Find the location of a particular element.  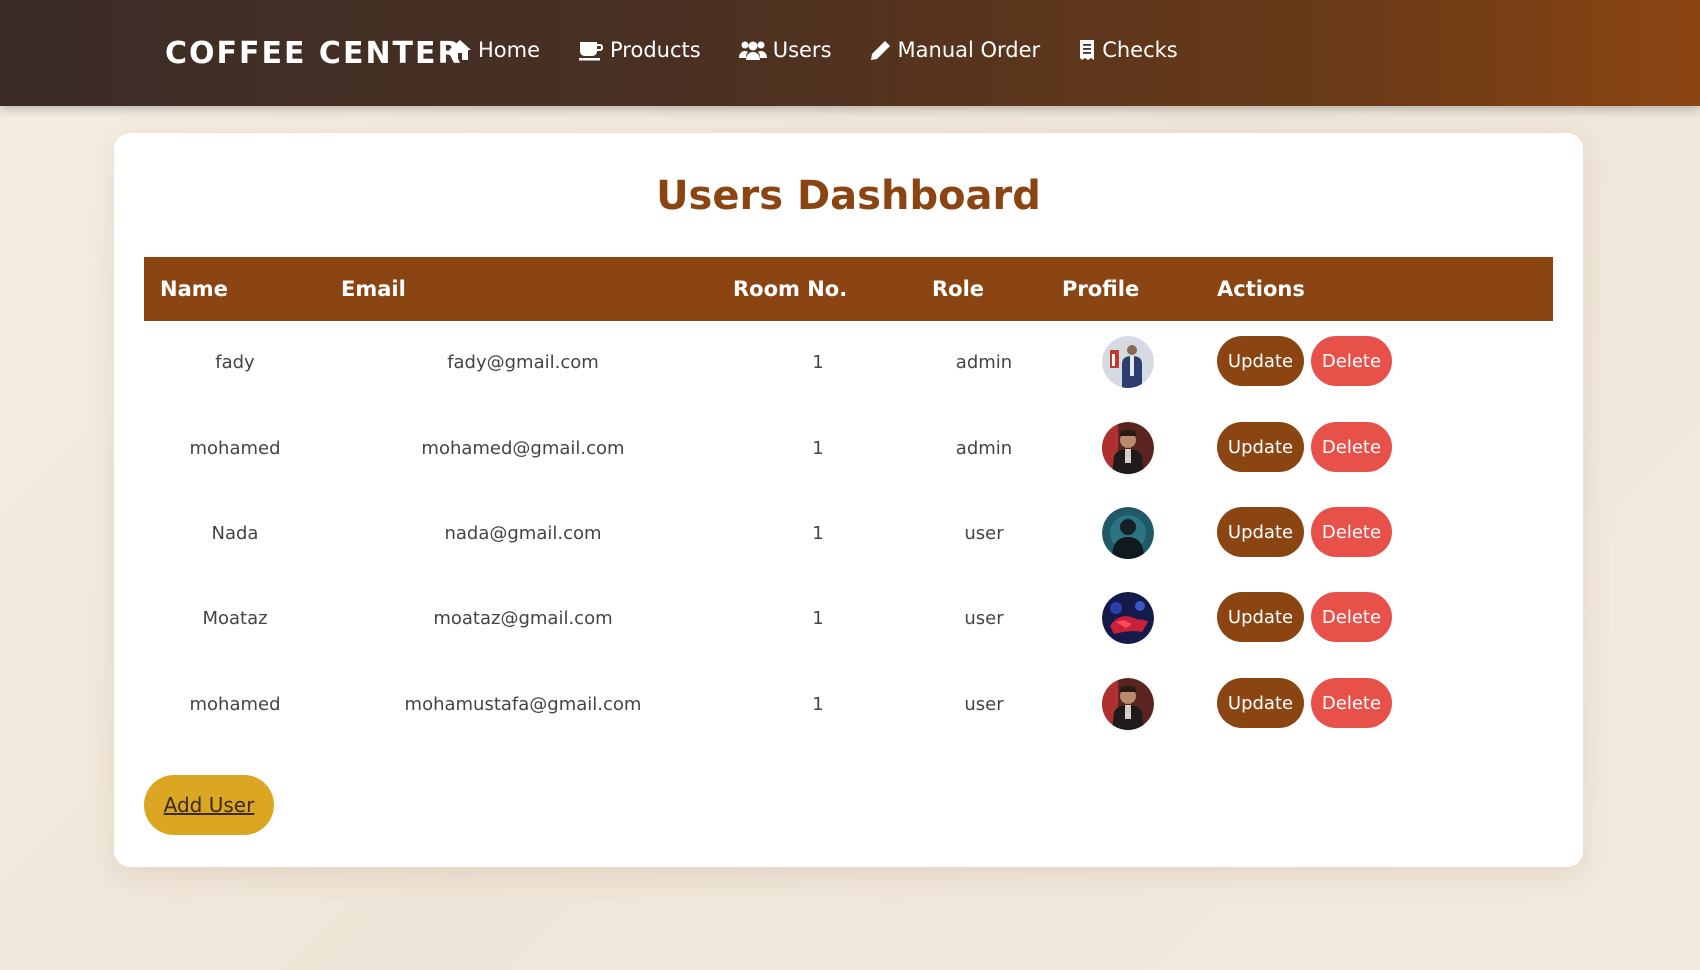

nav-link-home: Home is located at coordinates (494, 50).